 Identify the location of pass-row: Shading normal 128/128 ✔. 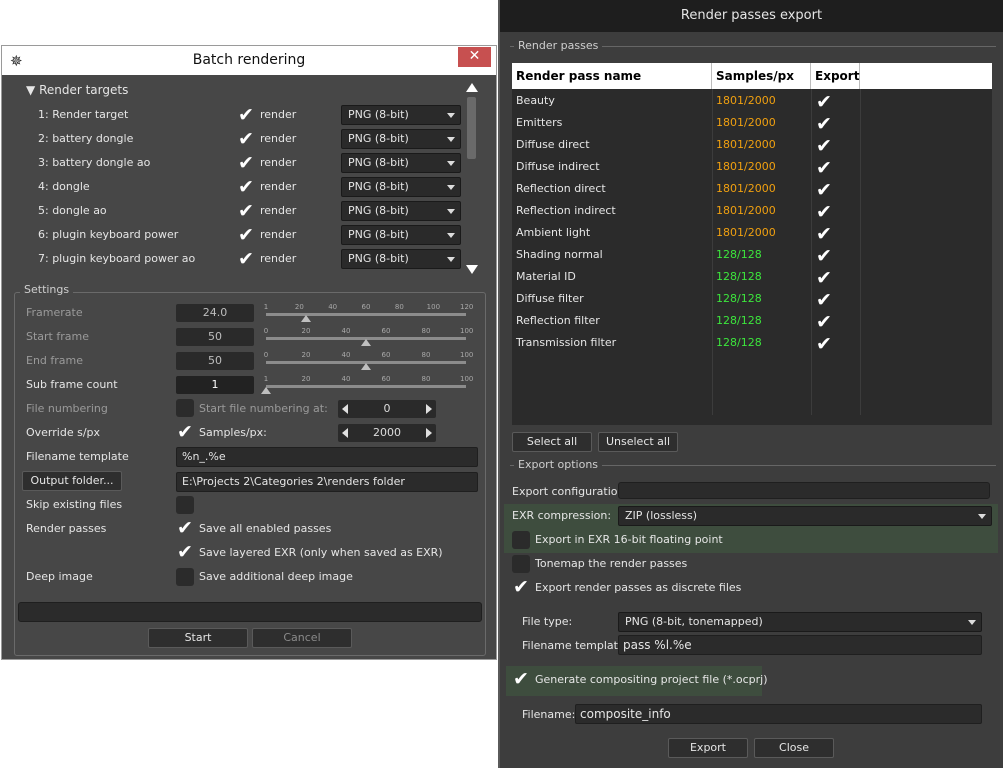
(752, 255).